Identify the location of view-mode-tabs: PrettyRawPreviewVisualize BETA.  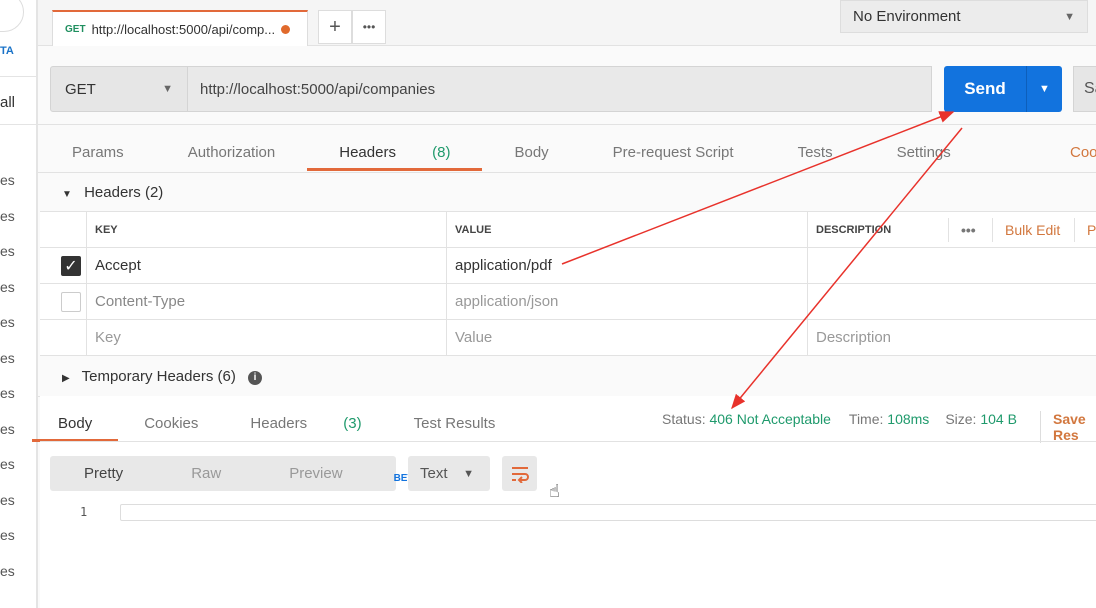
(260, 473).